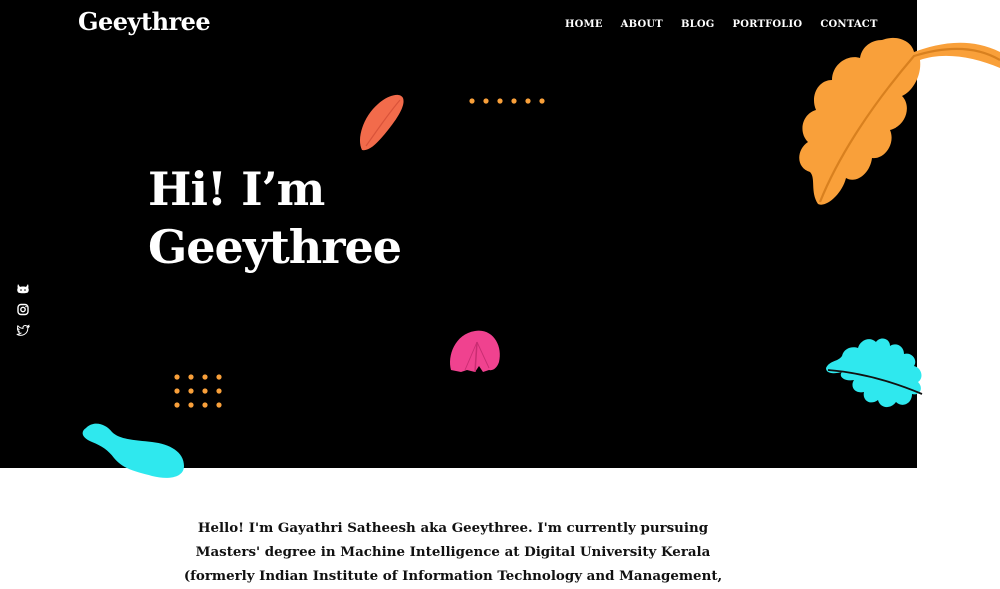 This screenshot has width=1000, height=589. Describe the element at coordinates (848, 24) in the screenshot. I see `nav-contact: CONTACT` at that location.